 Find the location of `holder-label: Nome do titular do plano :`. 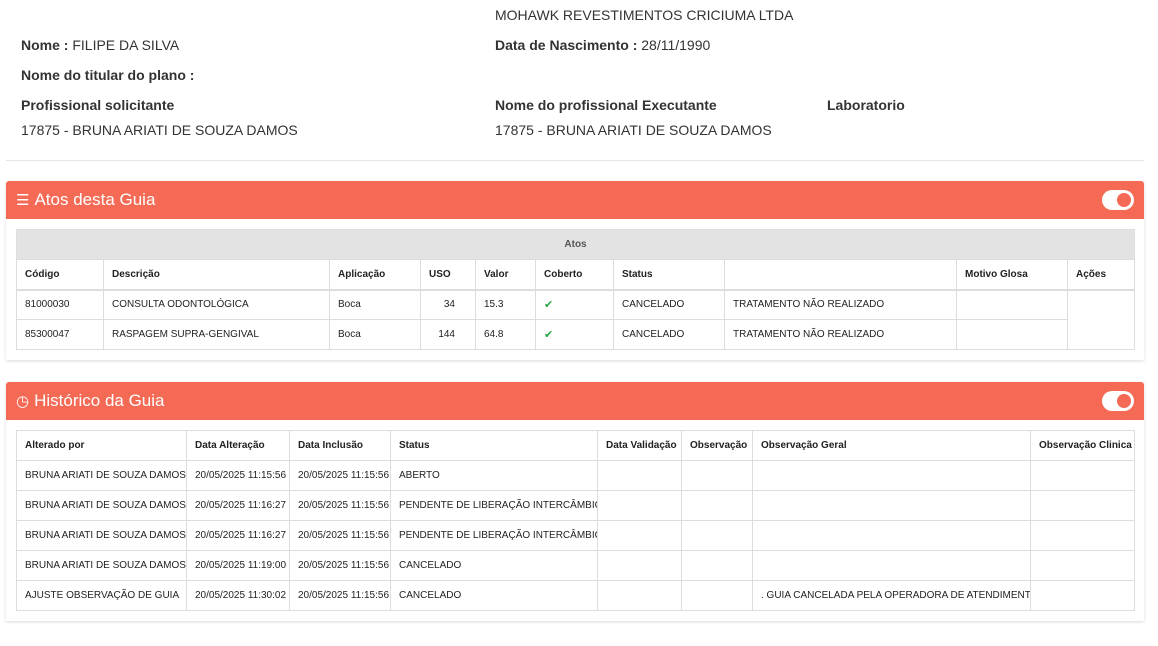

holder-label: Nome do titular do plano : is located at coordinates (108, 75).